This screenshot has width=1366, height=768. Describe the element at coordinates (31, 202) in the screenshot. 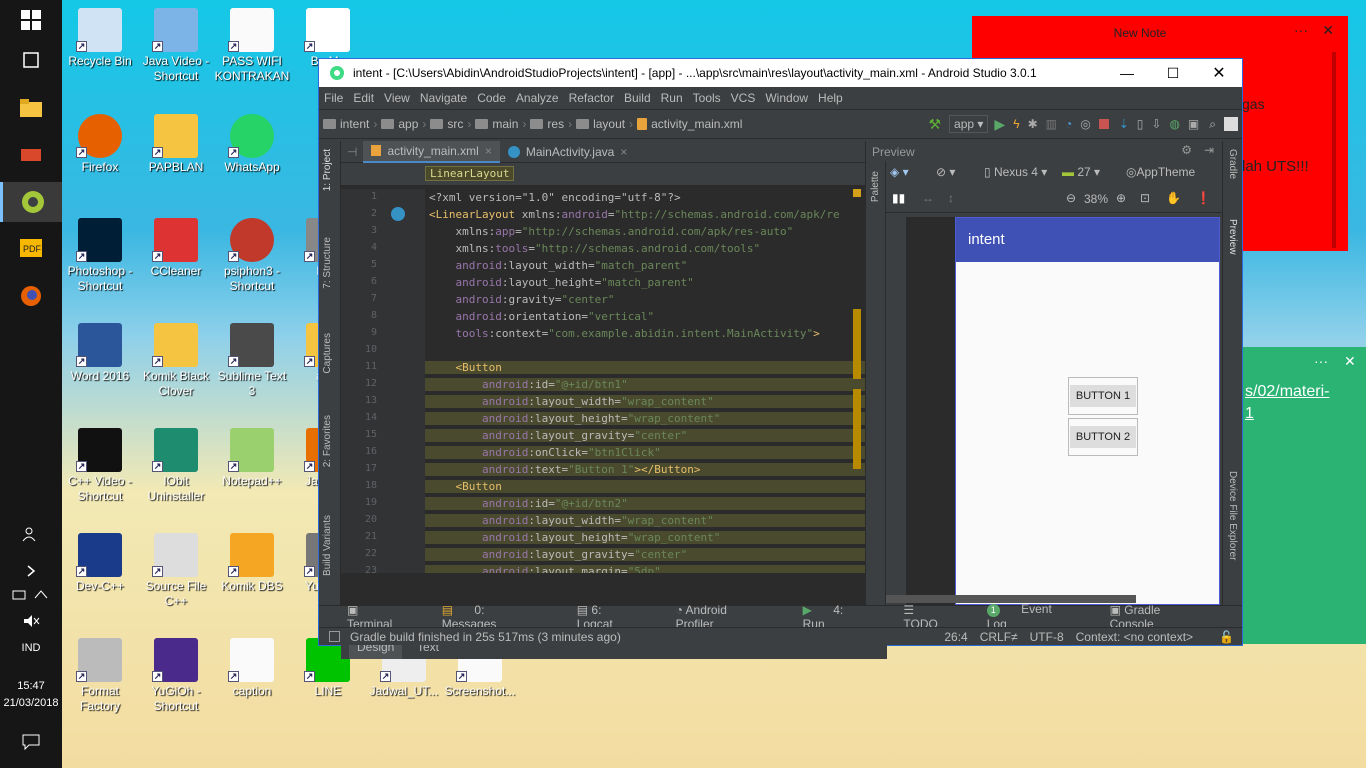

I see `taskbar-android-studio` at that location.